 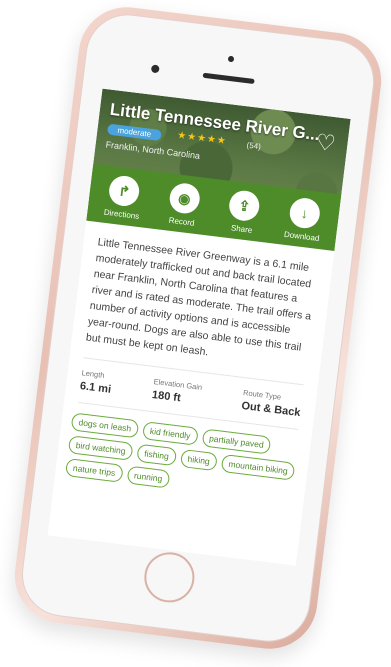 What do you see at coordinates (148, 477) in the screenshot?
I see `tag-chip: running` at bounding box center [148, 477].